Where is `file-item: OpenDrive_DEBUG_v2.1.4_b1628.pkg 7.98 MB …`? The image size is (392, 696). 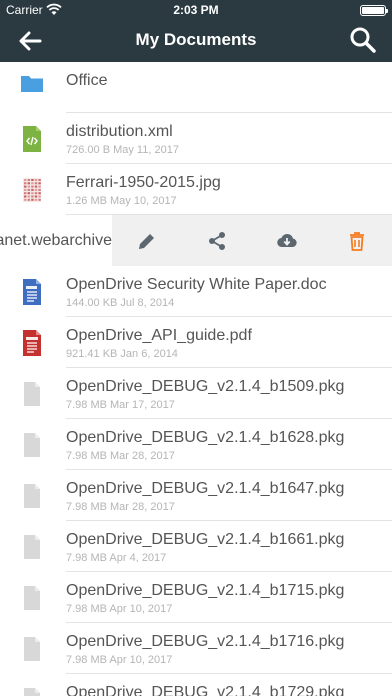 file-item: OpenDrive_DEBUG_v2.1.4_b1628.pkg 7.98 MB … is located at coordinates (196, 444).